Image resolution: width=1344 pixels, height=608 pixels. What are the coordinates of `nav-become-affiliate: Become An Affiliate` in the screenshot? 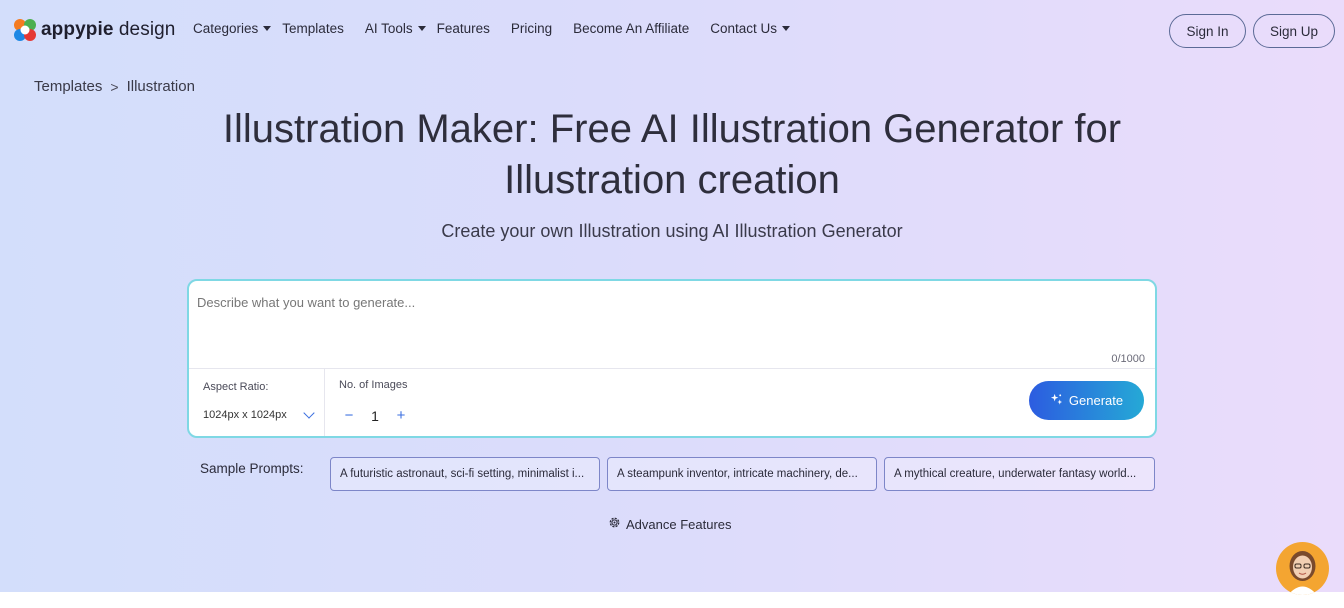 It's located at (631, 28).